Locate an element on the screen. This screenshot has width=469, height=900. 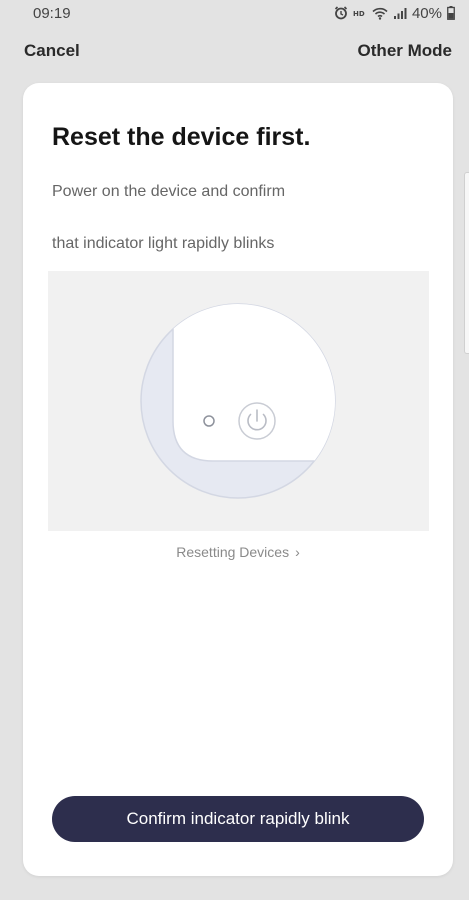
device-illustration-graphic is located at coordinates (238, 401).